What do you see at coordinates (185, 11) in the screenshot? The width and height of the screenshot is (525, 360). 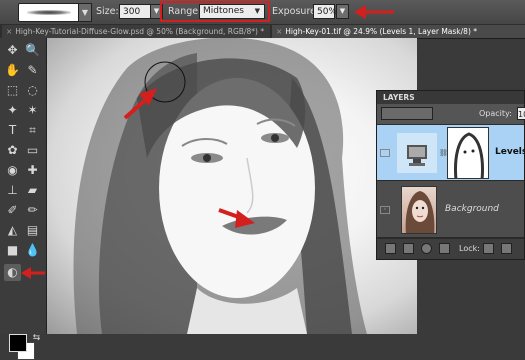 I see `range-label: Range:` at bounding box center [185, 11].